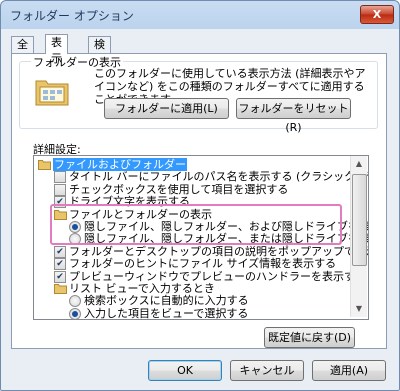 The image size is (400, 391). I want to click on list-item: ✔ プレビューウィンドウでプレビューのハンドラーを表示する, so click(200, 276).